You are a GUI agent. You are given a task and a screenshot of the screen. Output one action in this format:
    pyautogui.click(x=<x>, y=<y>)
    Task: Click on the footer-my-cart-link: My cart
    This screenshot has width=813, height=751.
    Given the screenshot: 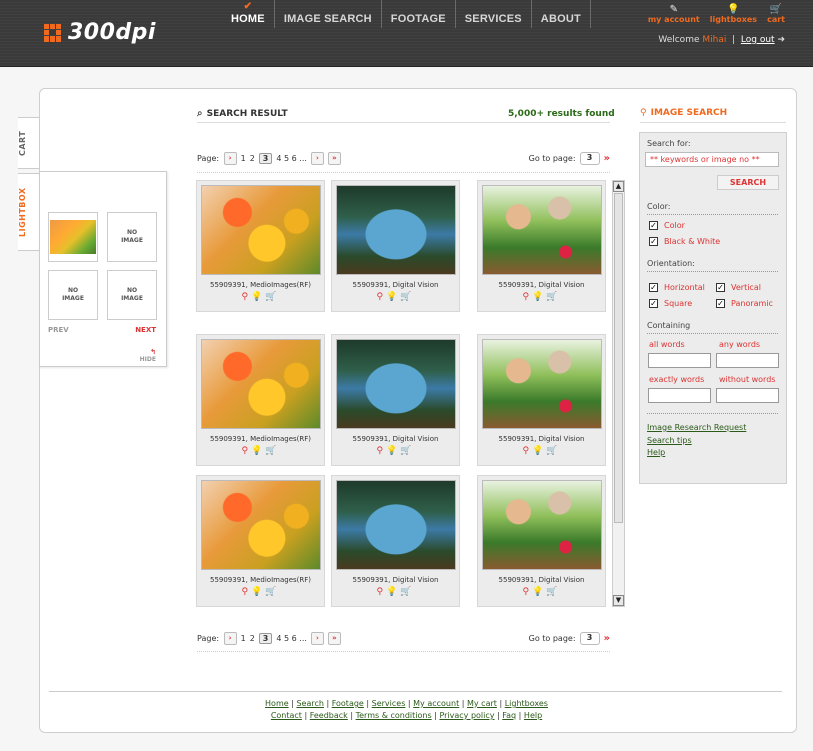 What is the action you would take?
    pyautogui.click(x=482, y=703)
    